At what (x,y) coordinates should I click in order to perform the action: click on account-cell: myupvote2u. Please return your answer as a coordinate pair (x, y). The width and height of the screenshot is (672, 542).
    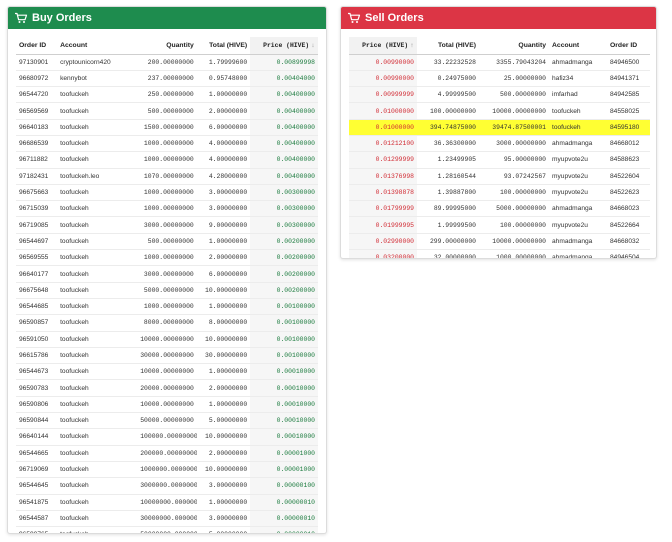
    Looking at the image, I should click on (578, 193).